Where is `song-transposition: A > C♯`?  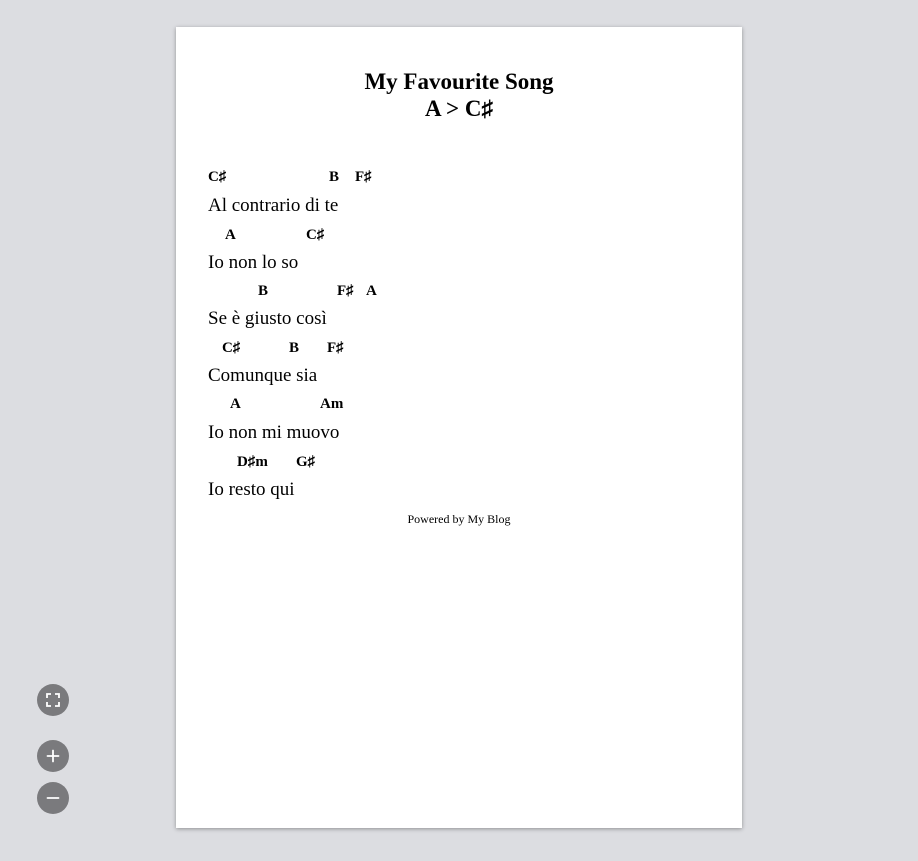 song-transposition: A > C♯ is located at coordinates (459, 108).